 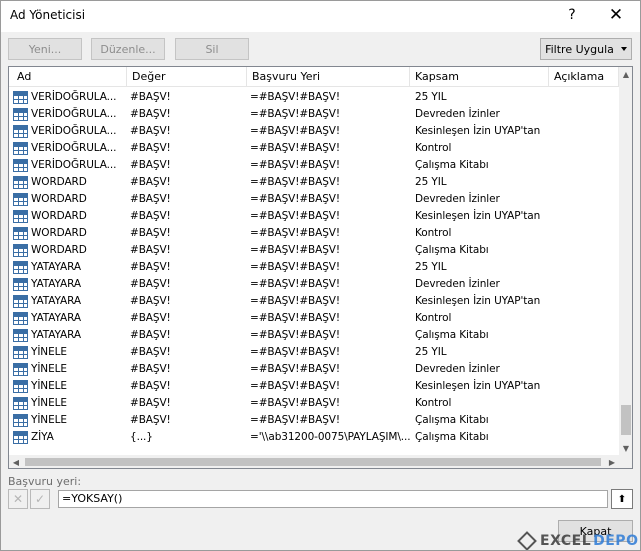 I want to click on table-row: VERİDOĞRULA... #BAŞV! =#BAŞV!#BAŞV! 25 YIL, so click(x=313, y=97).